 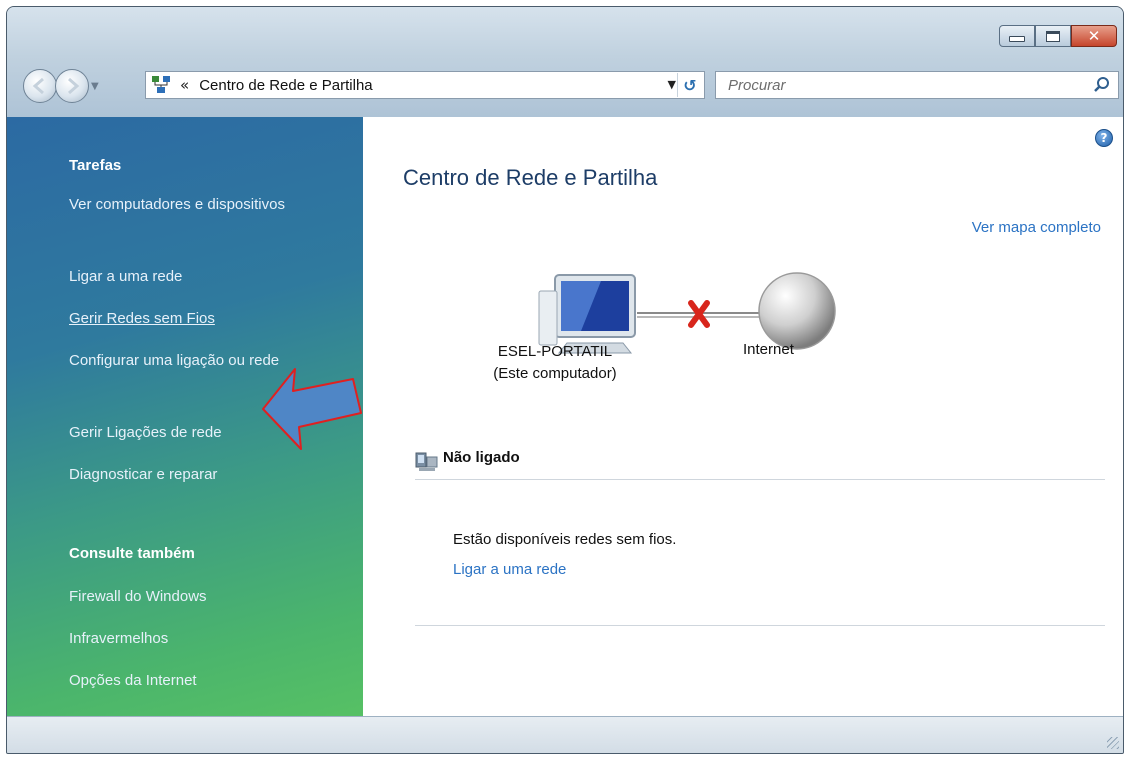 What do you see at coordinates (565, 734) in the screenshot?
I see `status-bar` at bounding box center [565, 734].